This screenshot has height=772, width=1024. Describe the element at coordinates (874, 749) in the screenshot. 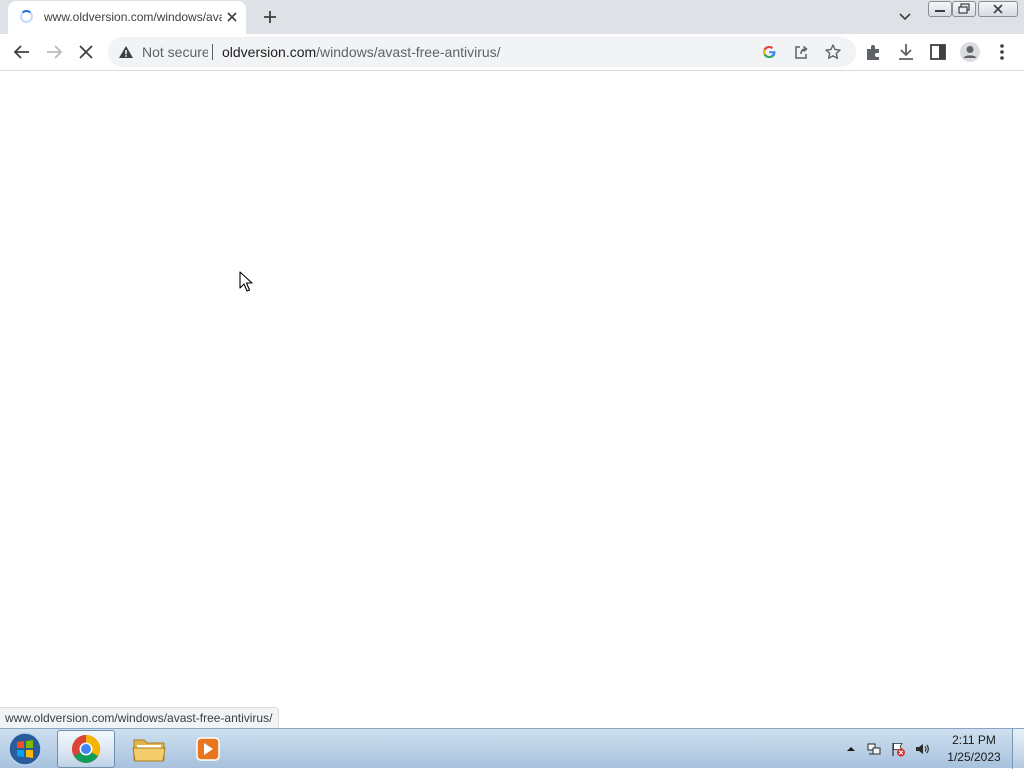

I see `network-icon` at that location.